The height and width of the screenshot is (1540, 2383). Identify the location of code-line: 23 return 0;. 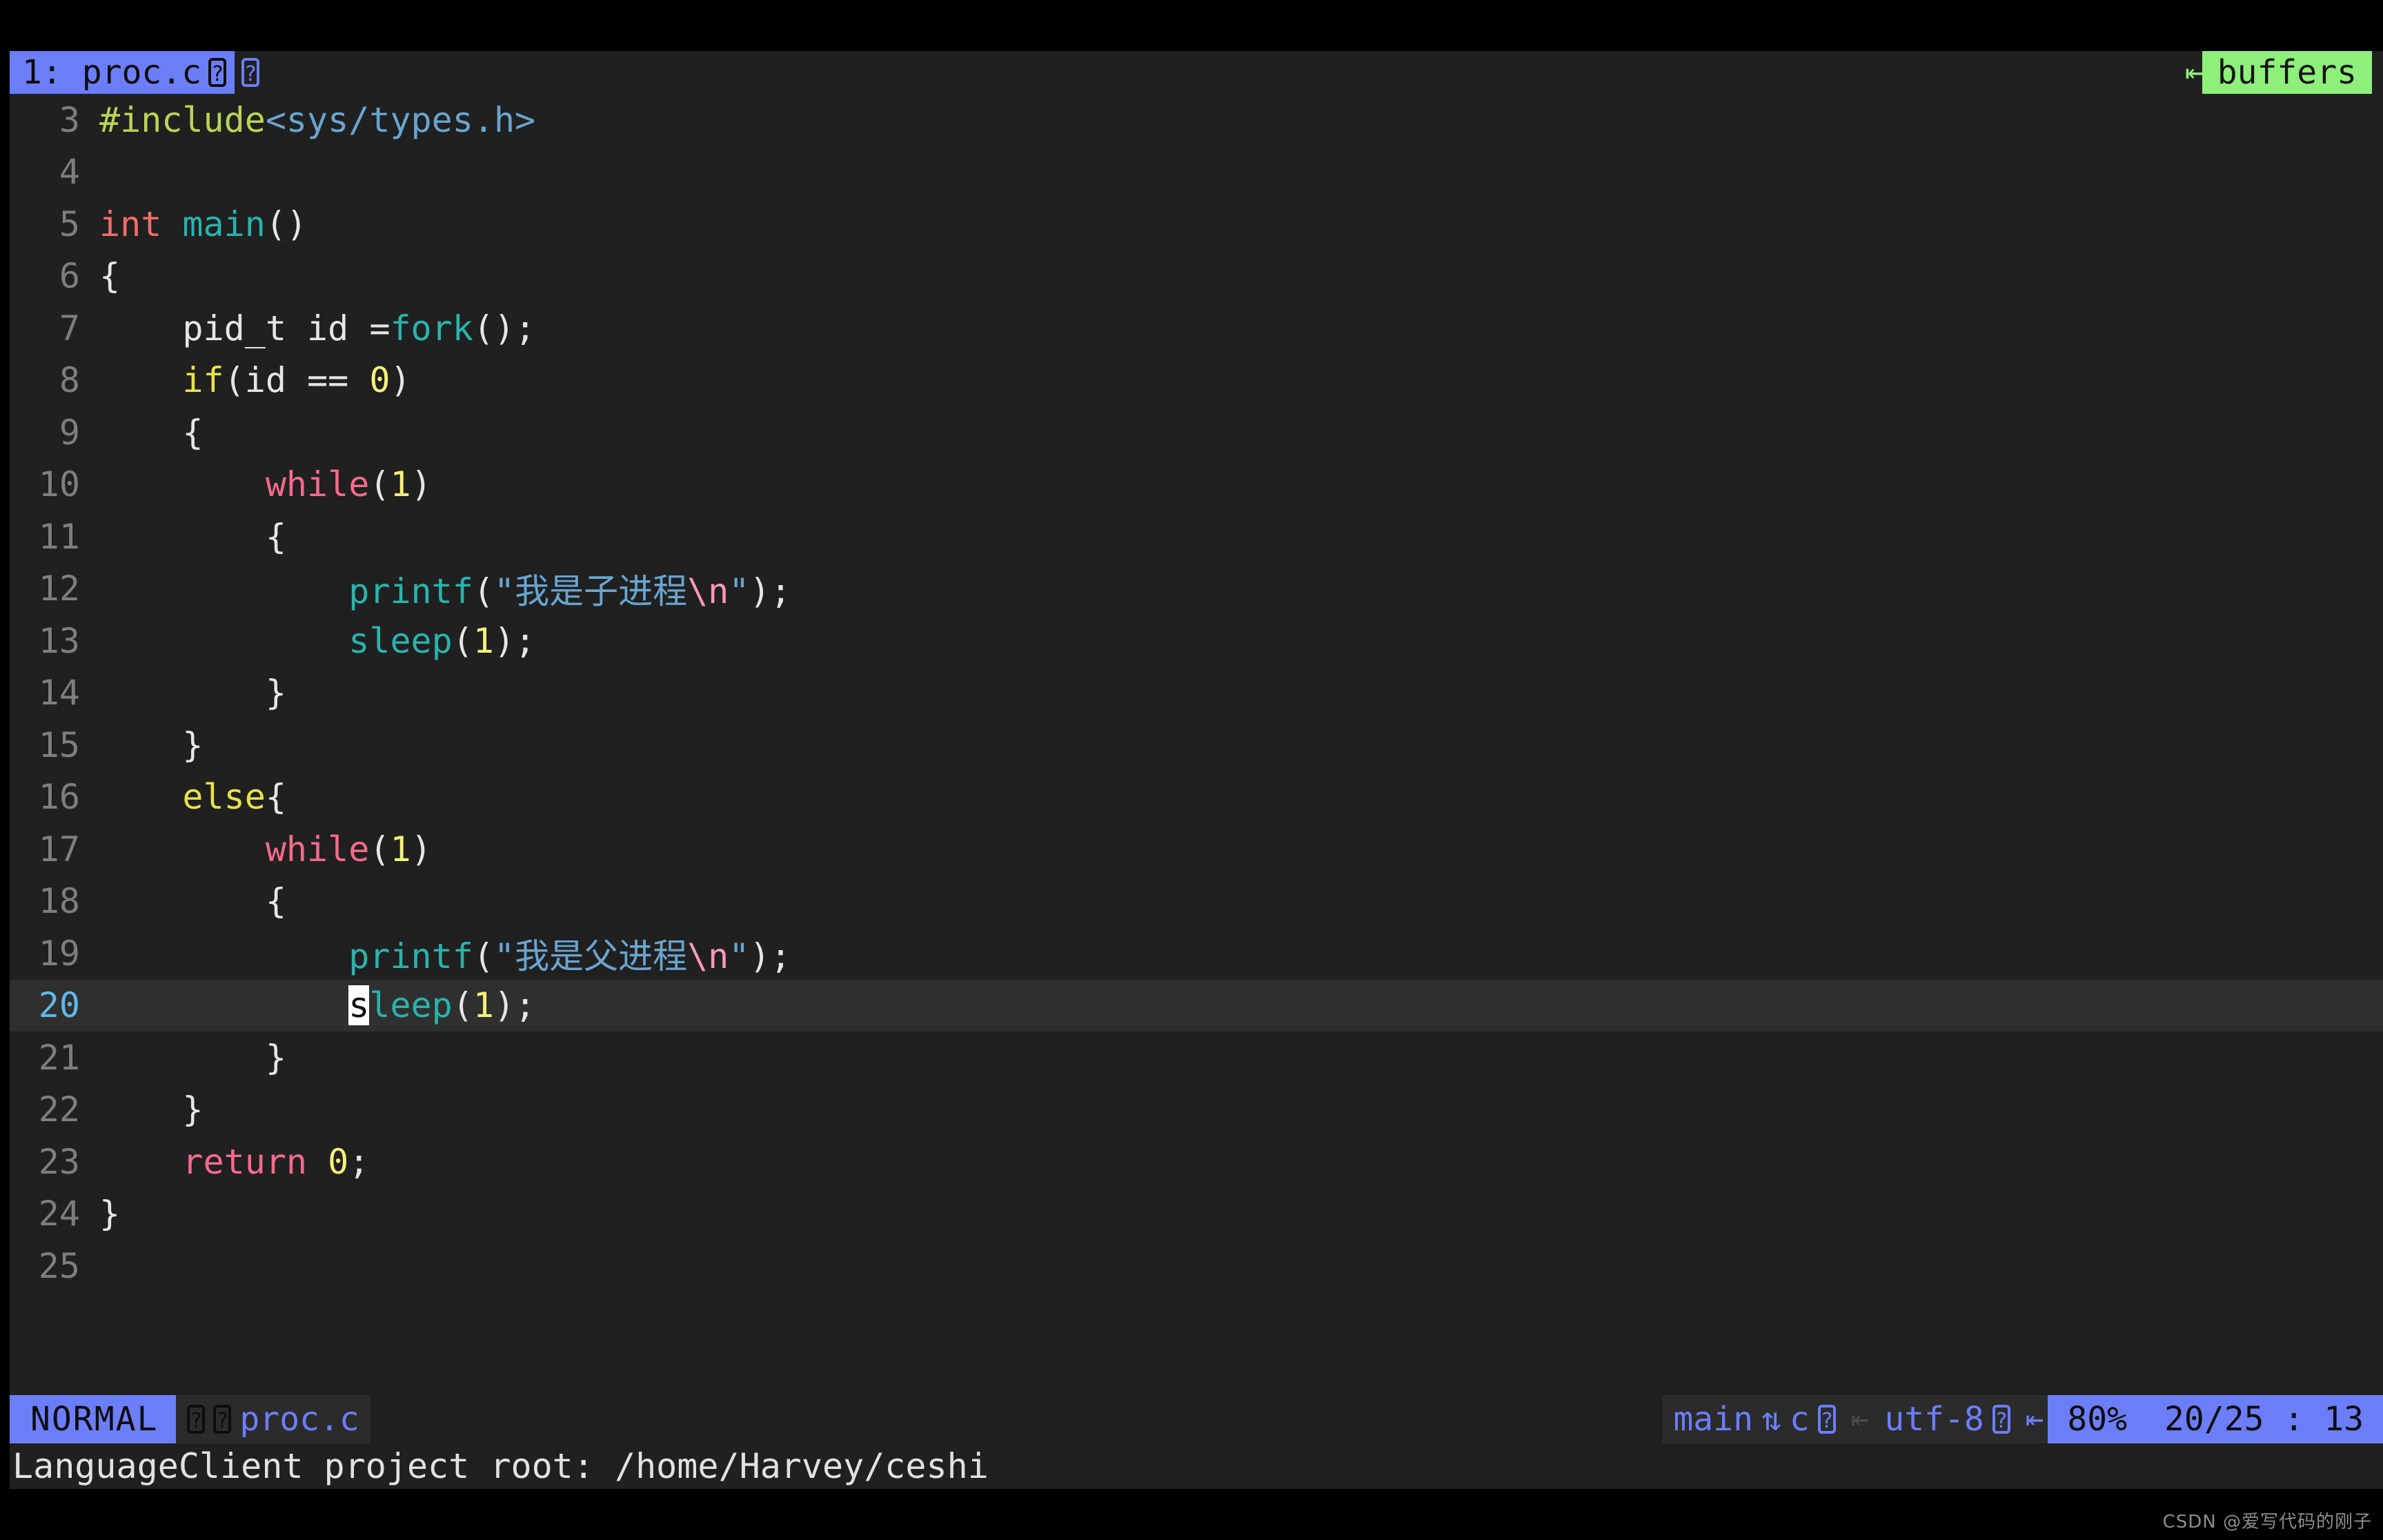
(1196, 1162).